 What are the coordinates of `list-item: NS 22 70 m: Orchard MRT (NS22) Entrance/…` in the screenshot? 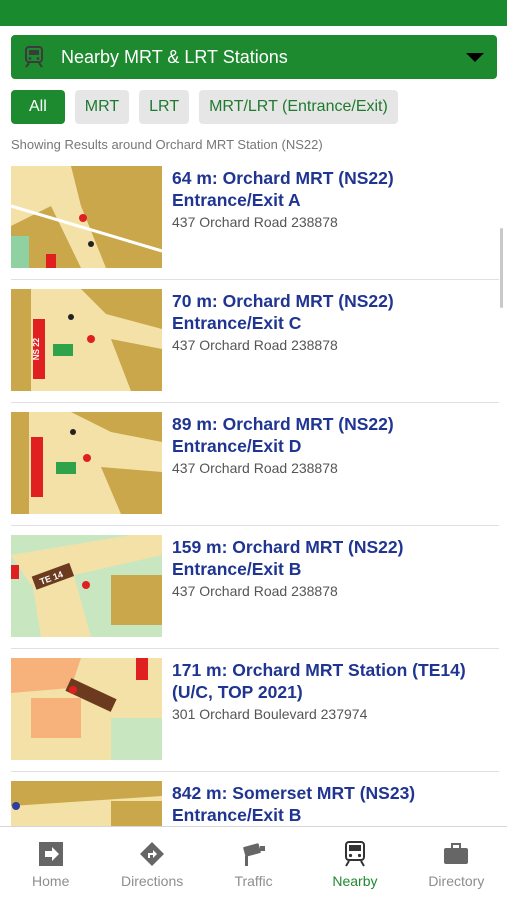 It's located at (253, 341).